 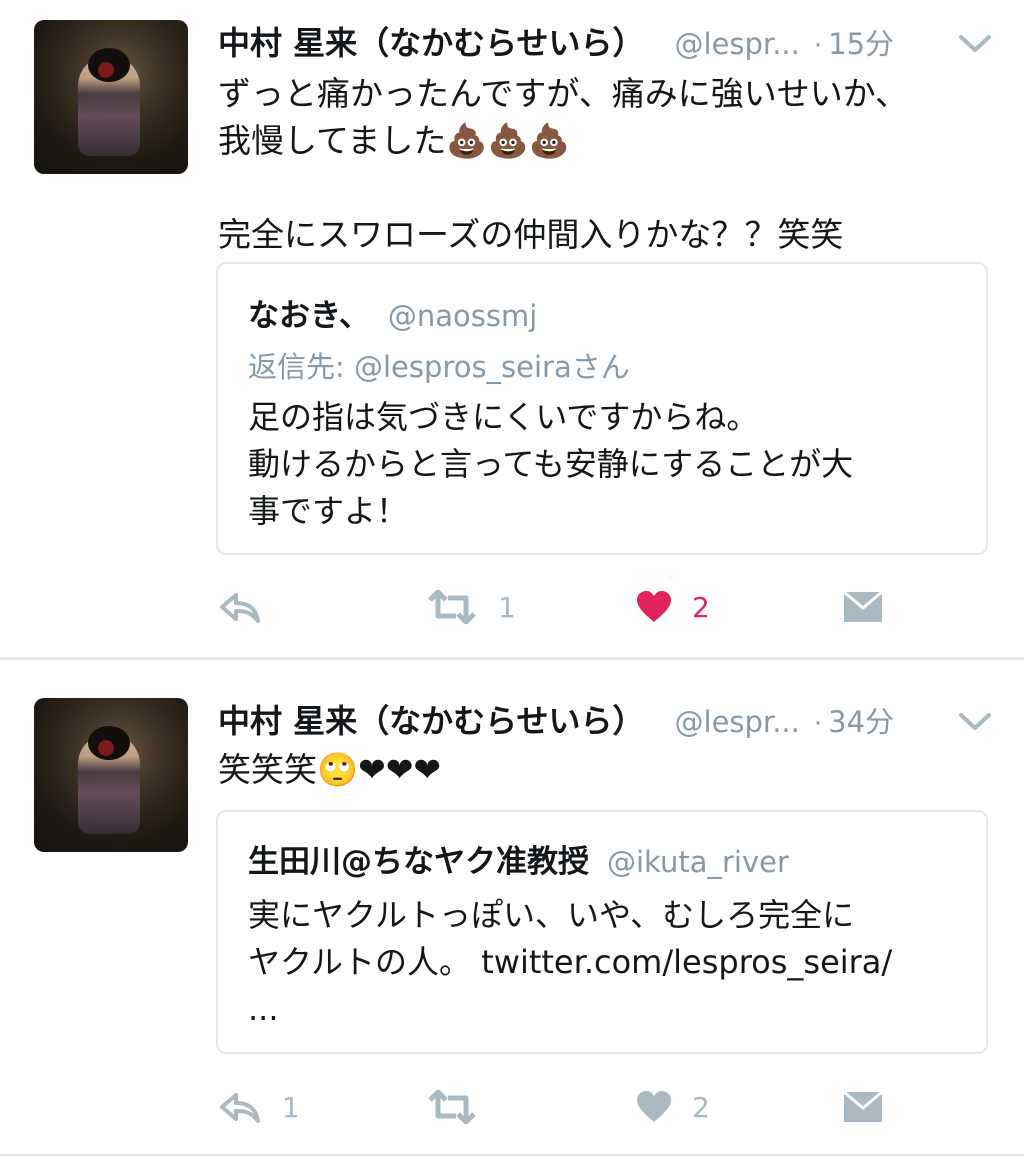 I want to click on divider, so click(x=512, y=1155).